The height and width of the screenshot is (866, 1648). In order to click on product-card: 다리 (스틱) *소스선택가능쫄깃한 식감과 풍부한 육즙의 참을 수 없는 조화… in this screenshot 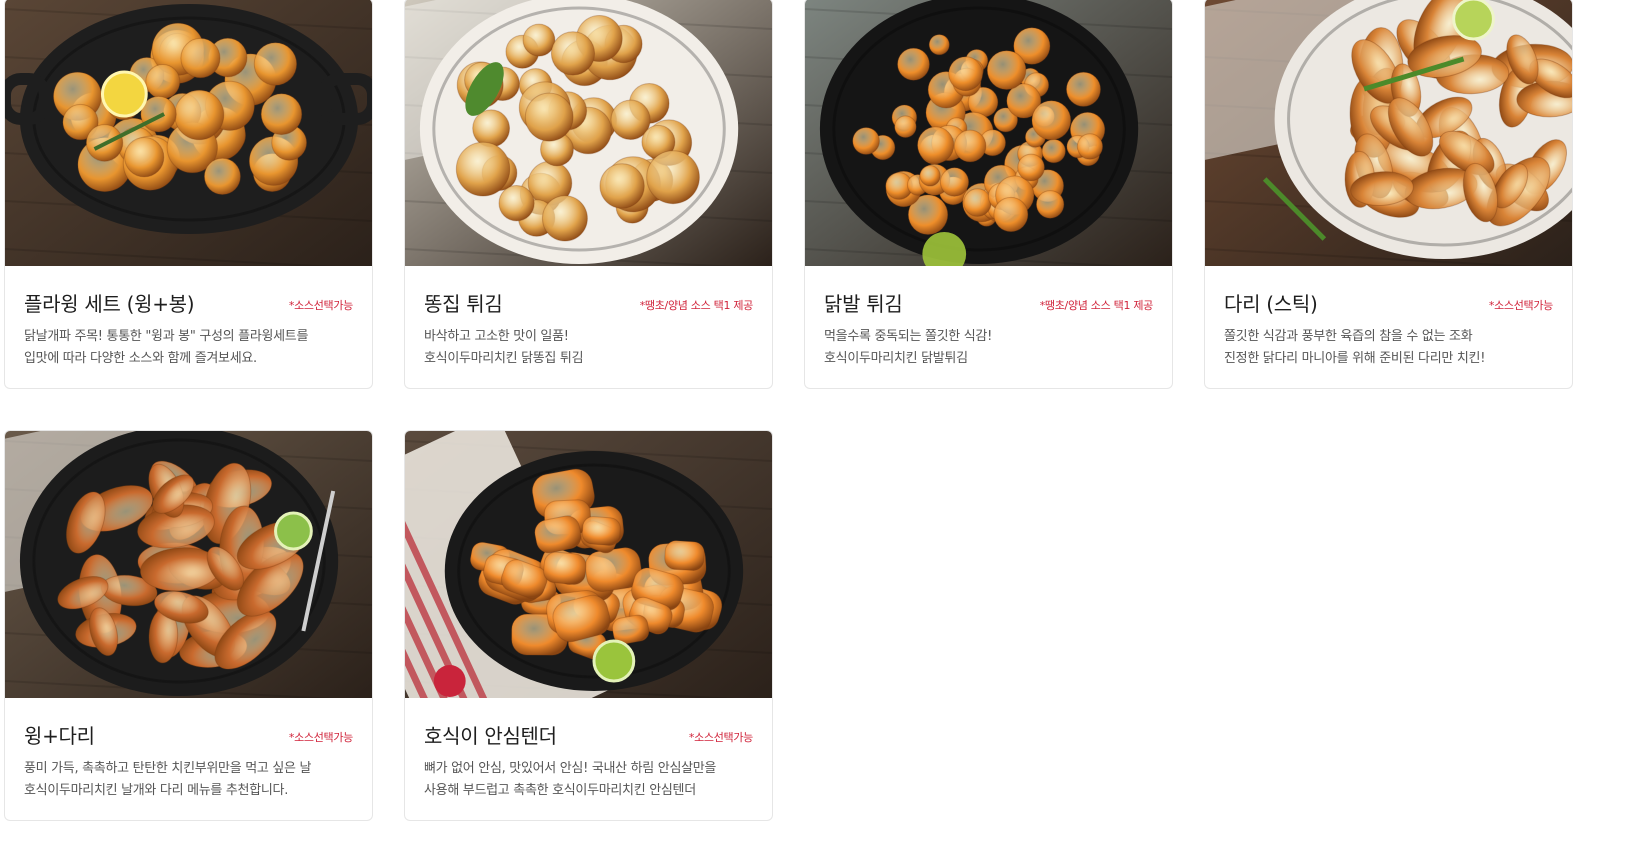, I will do `click(1388, 194)`.